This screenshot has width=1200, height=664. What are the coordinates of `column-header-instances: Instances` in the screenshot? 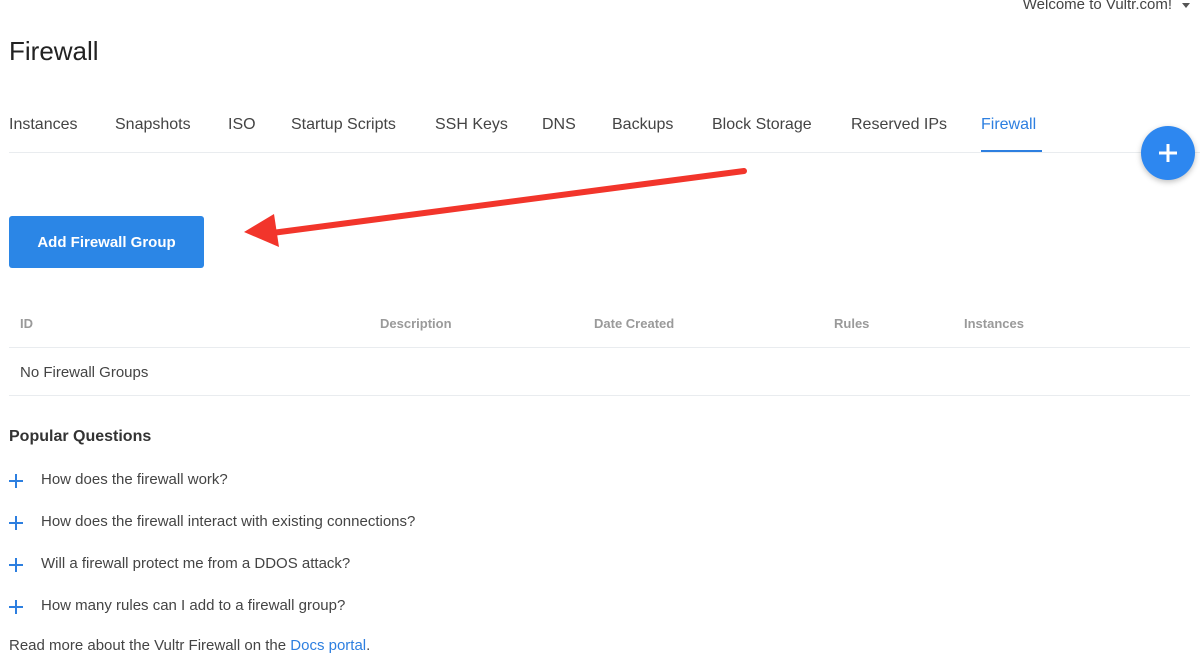 It's located at (994, 323).